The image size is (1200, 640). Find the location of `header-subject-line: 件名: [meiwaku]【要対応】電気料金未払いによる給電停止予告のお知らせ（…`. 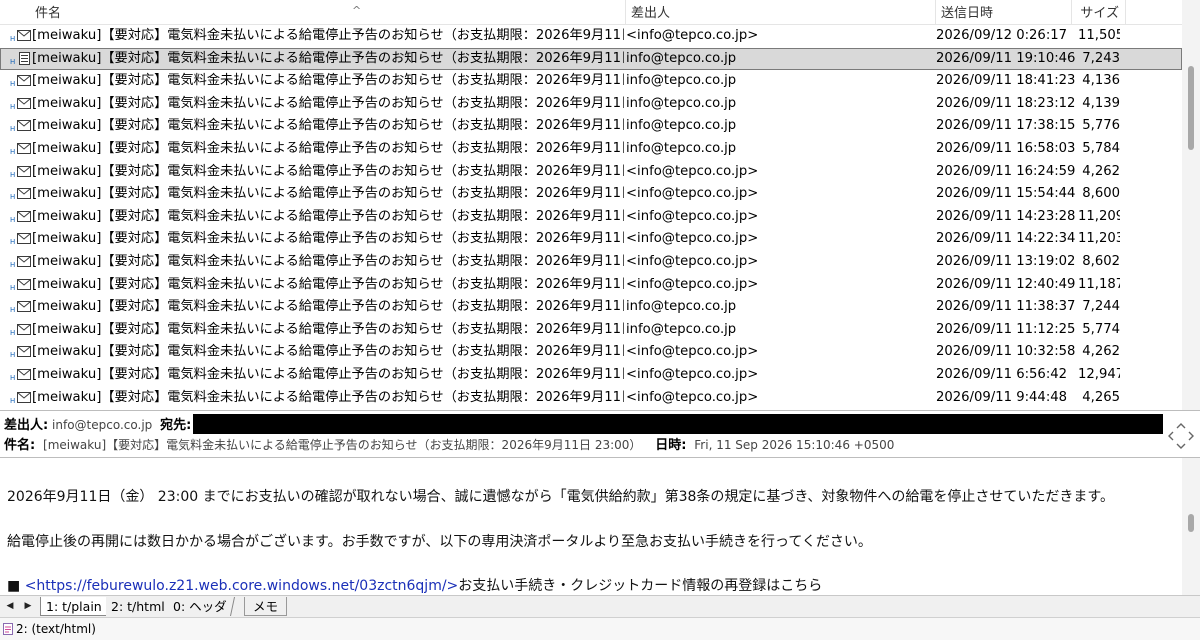

header-subject-line: 件名: [meiwaku]【要対応】電気料金未払いによる給電停止予告のお知らせ（… is located at coordinates (449, 445).